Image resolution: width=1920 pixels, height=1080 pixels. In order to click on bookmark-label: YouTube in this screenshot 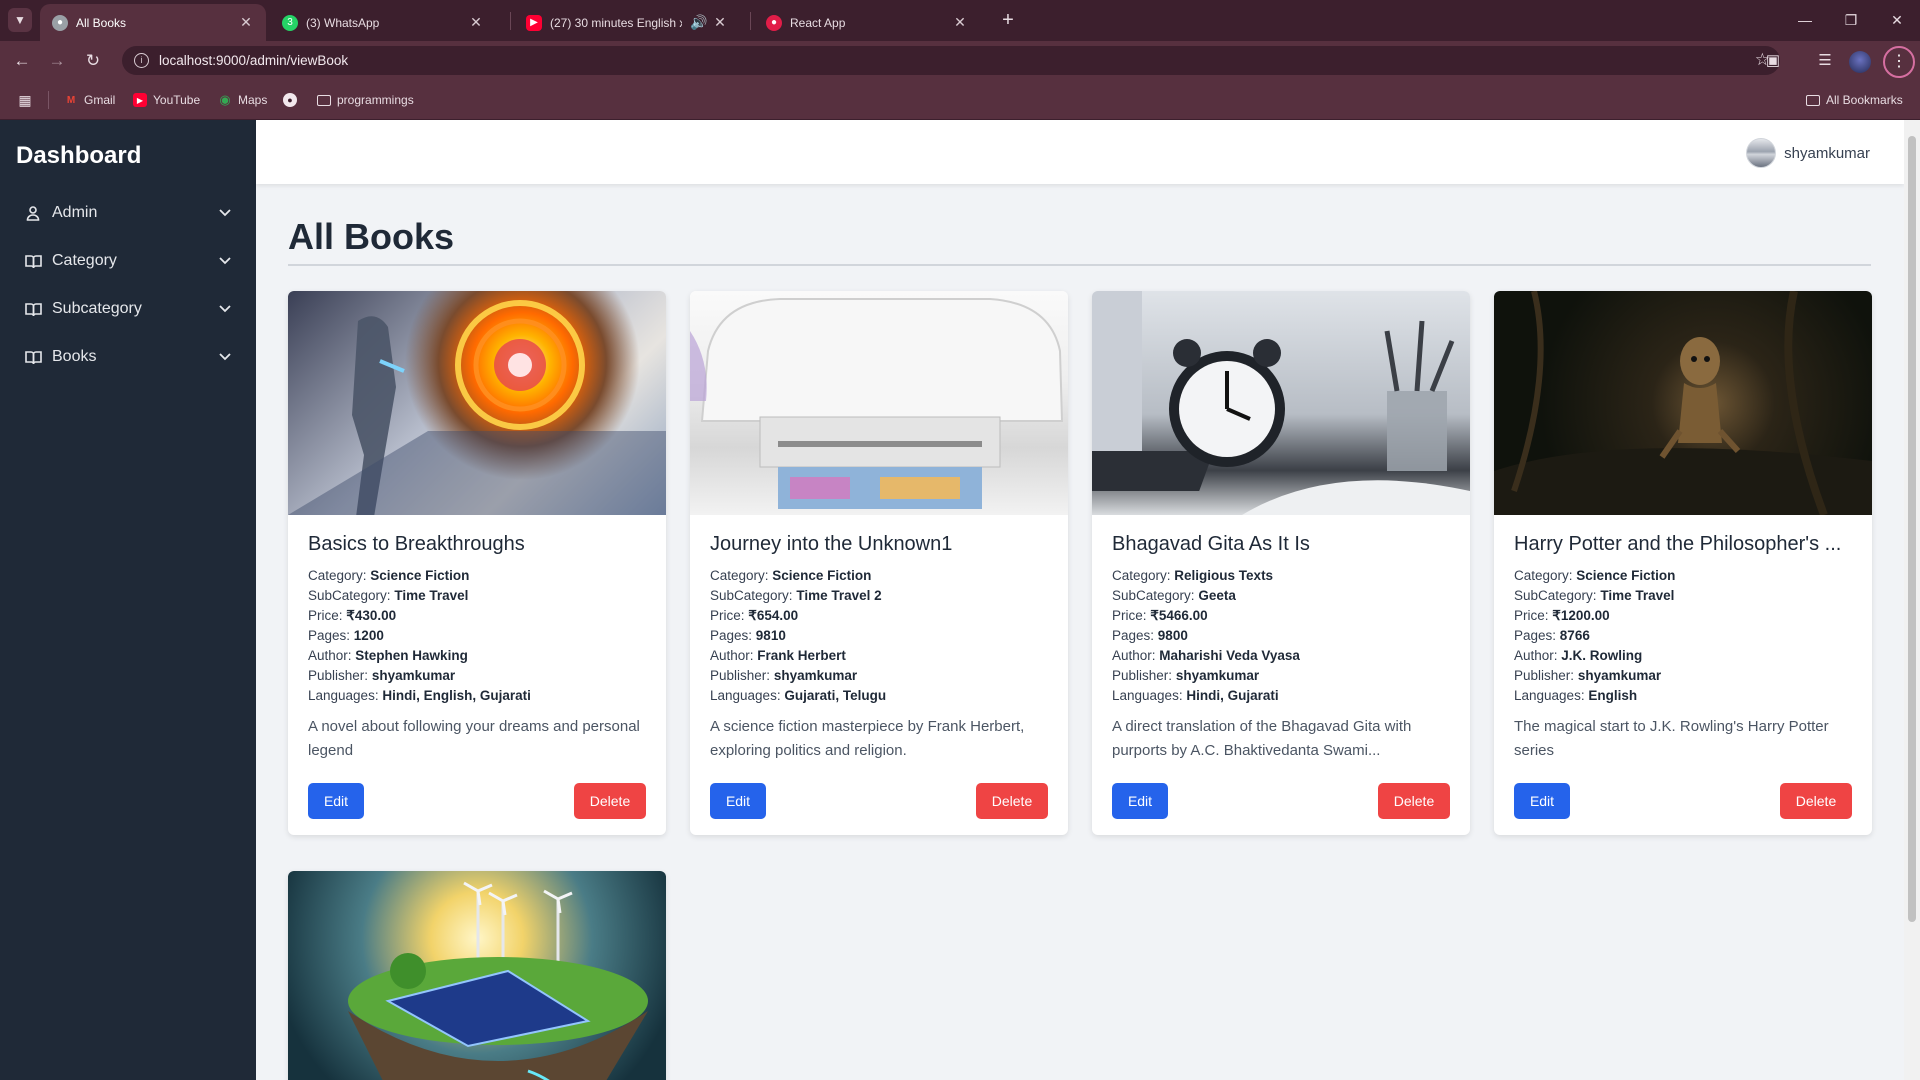, I will do `click(177, 100)`.